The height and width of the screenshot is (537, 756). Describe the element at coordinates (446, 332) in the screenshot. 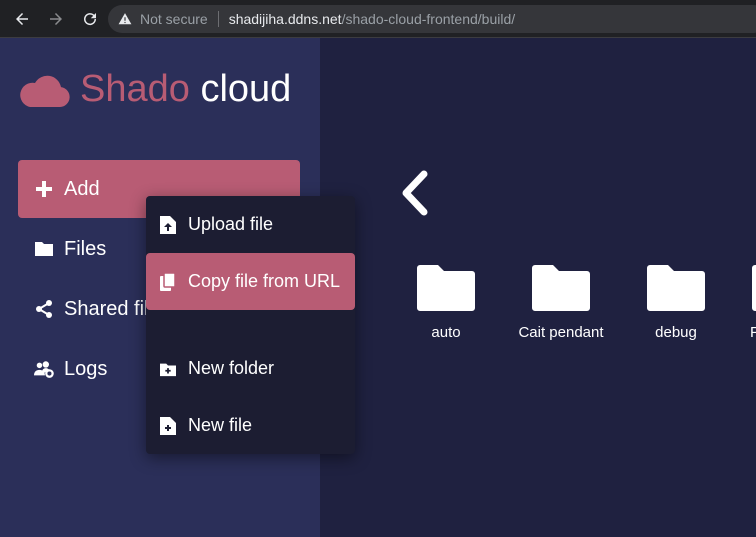

I see `folder-name: auto` at that location.